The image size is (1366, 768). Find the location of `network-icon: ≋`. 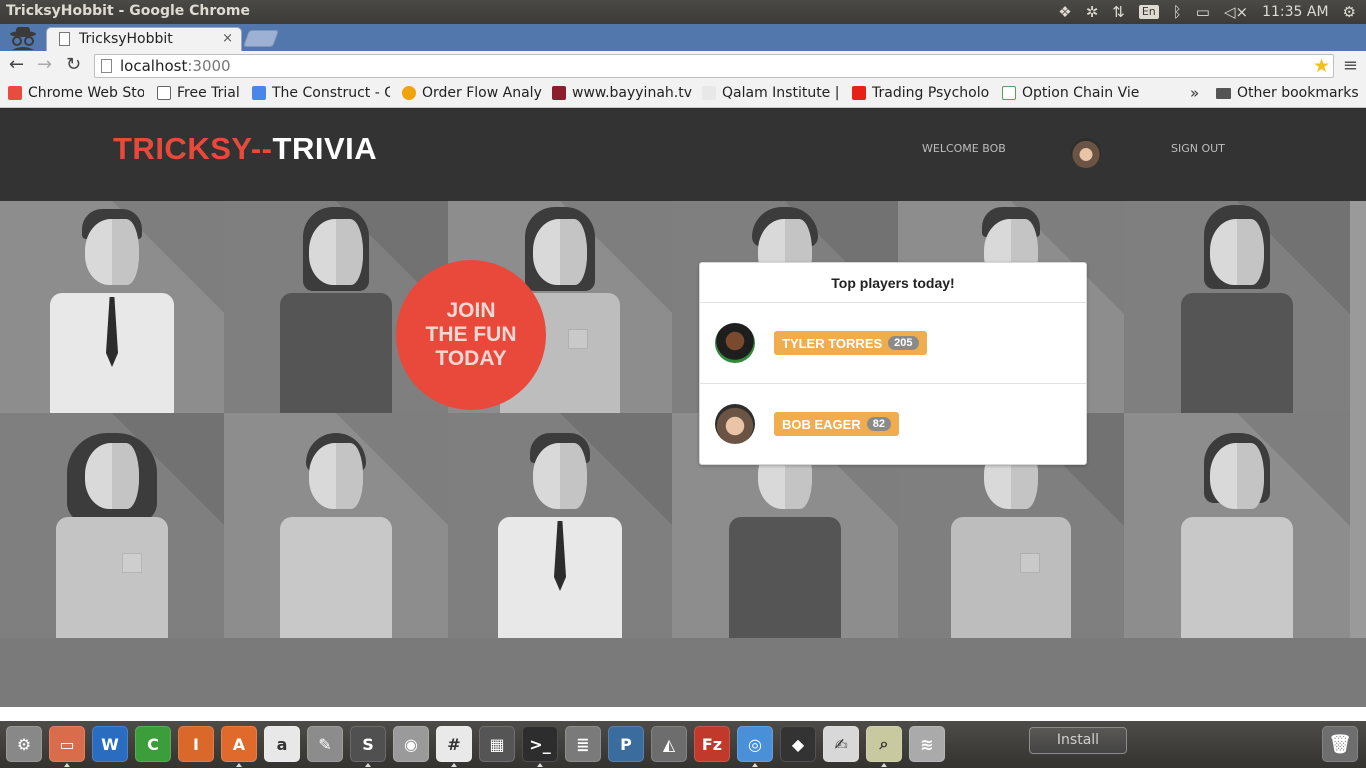

network-icon: ≋ is located at coordinates (927, 744).